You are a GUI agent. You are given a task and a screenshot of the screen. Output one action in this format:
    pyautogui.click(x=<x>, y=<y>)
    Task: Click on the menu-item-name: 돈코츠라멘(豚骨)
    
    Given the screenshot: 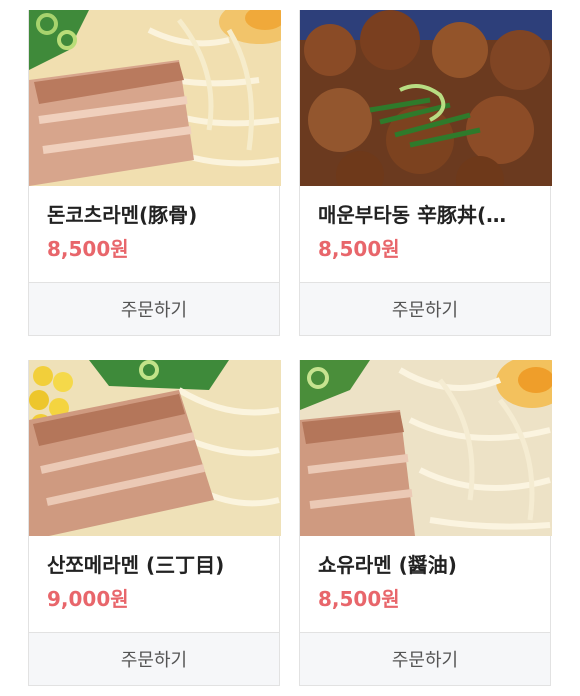 What is the action you would take?
    pyautogui.click(x=122, y=215)
    